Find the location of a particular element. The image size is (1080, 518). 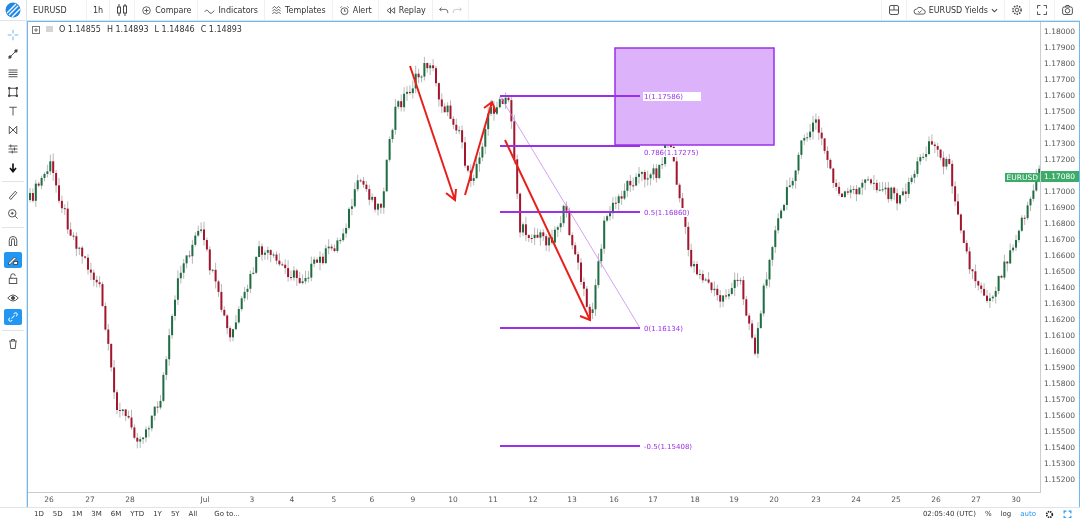

layout-name-button: EURUSD Yields is located at coordinates (954, 10).